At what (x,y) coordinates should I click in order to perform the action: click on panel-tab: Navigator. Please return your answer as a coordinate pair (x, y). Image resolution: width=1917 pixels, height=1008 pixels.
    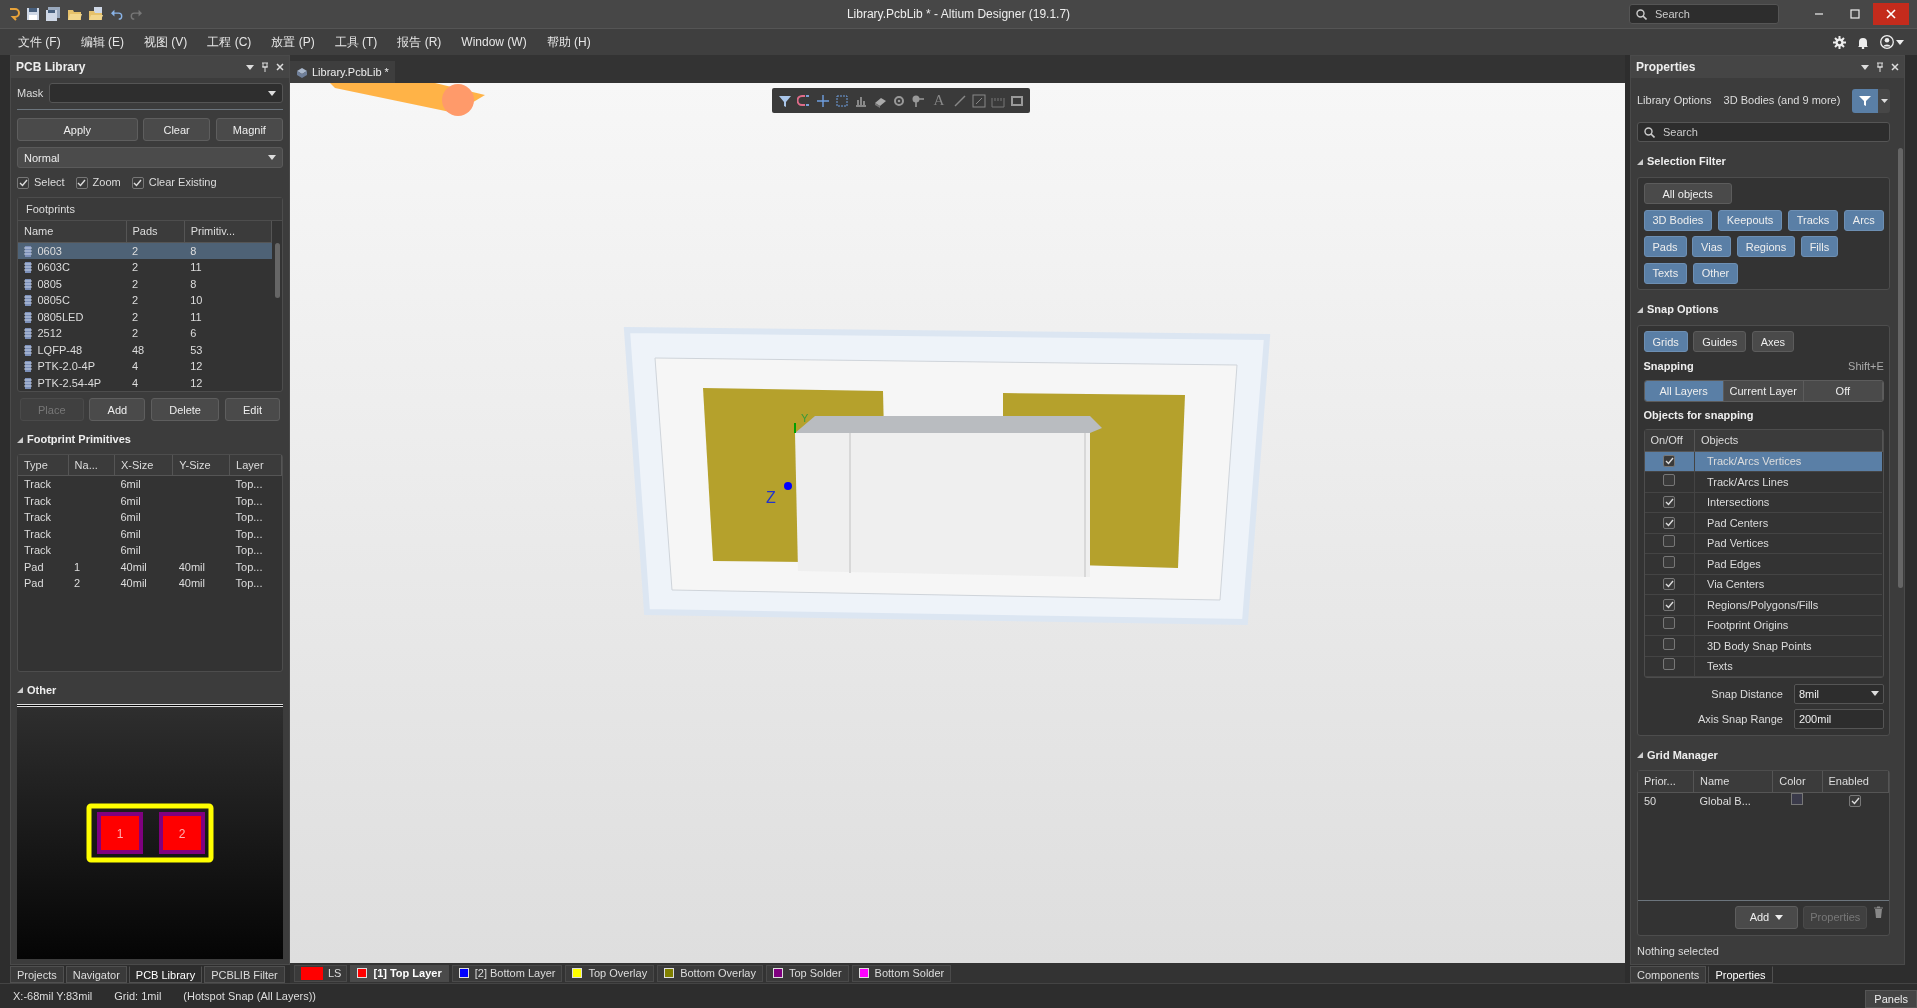
    Looking at the image, I should click on (96, 974).